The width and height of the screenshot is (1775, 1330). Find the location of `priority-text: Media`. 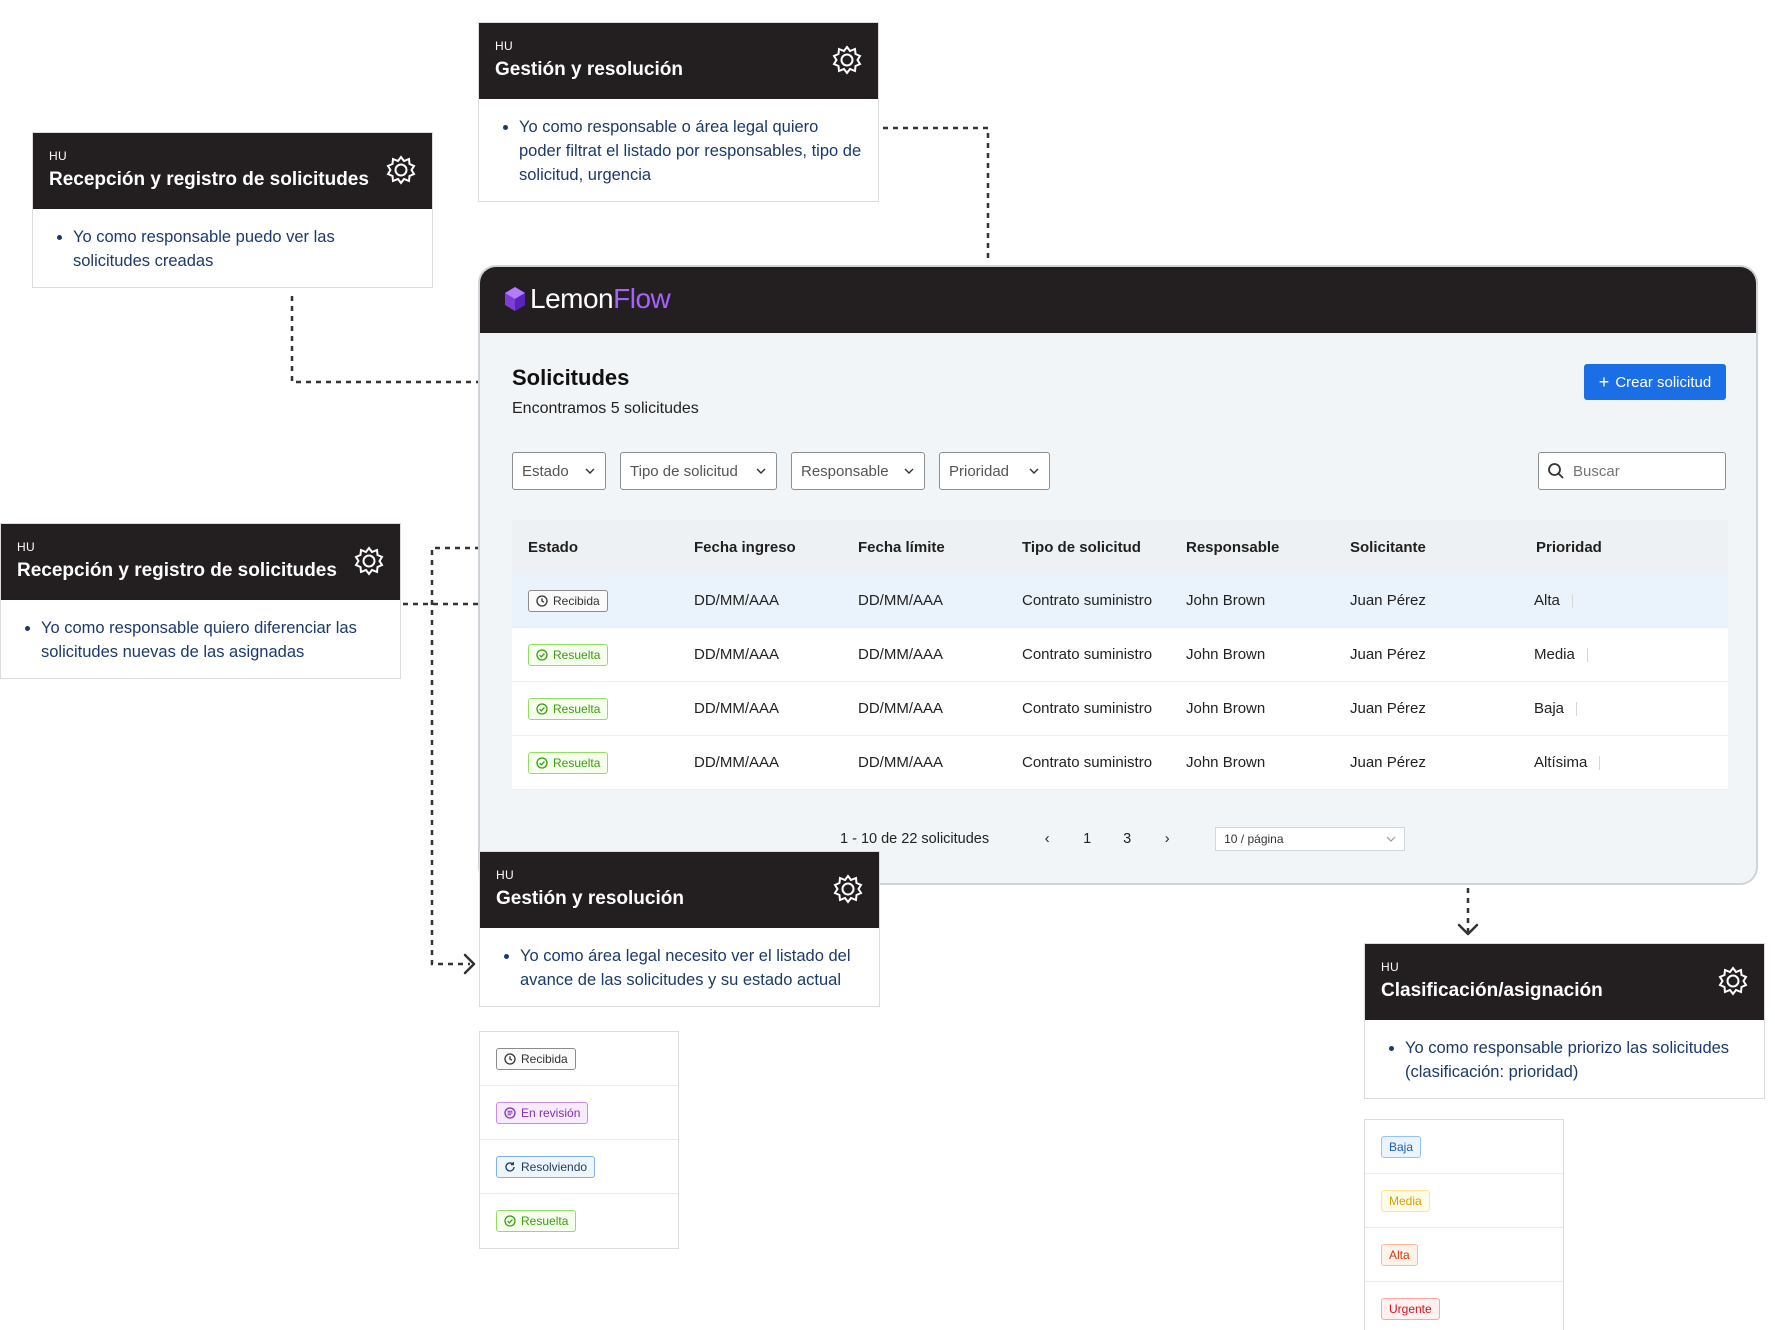

priority-text: Media is located at coordinates (1554, 654).